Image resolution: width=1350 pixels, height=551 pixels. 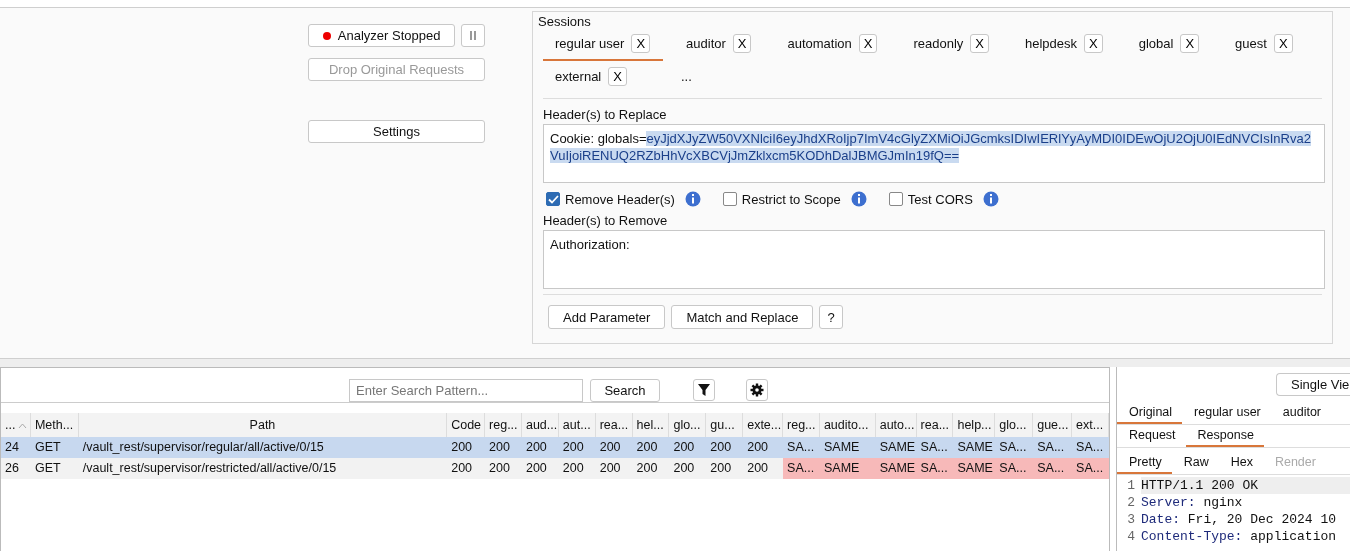 I want to click on session-tab-label: automation, so click(x=819, y=43).